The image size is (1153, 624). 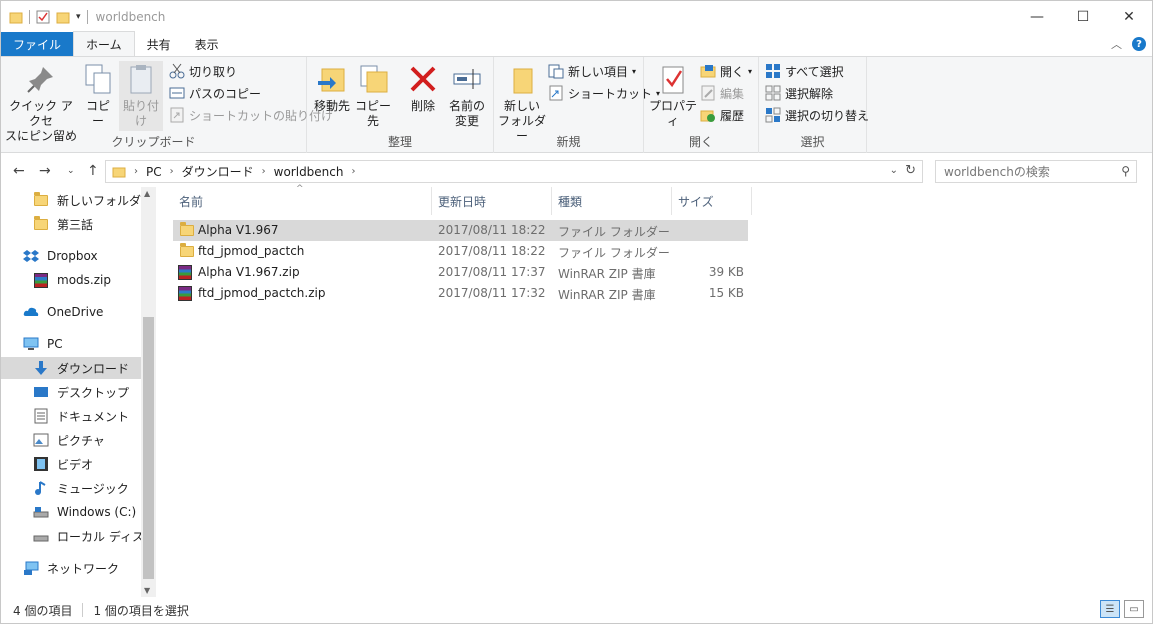 What do you see at coordinates (71, 416) in the screenshot?
I see `nav-item-documents: ドキュメント` at bounding box center [71, 416].